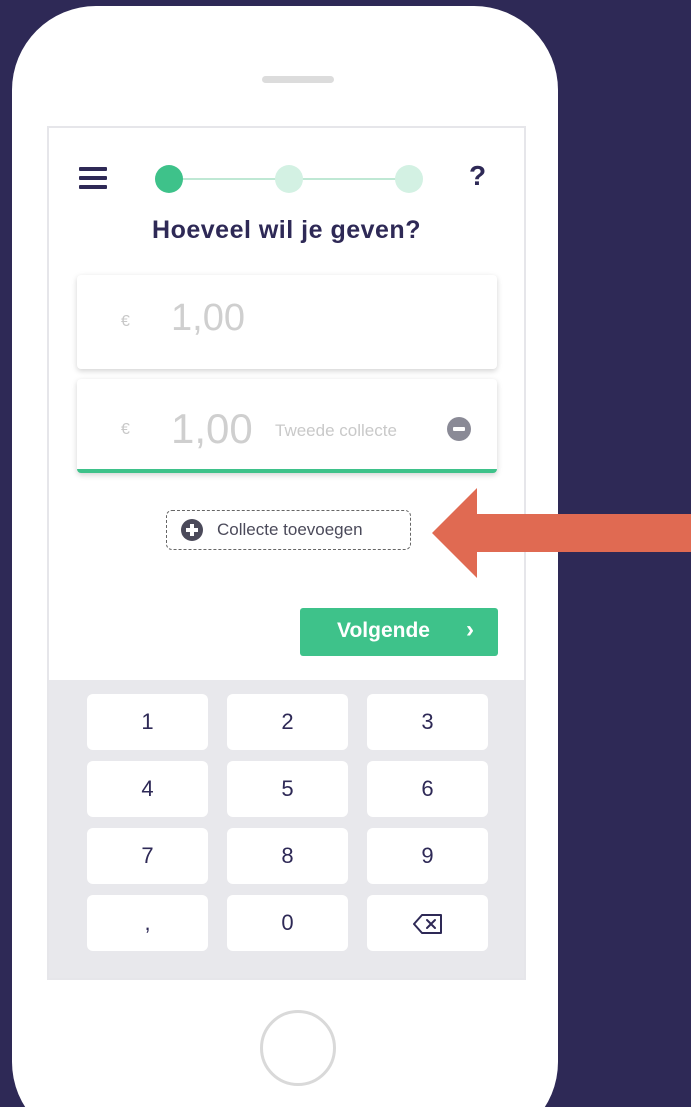  Describe the element at coordinates (298, 79) in the screenshot. I see `phone-speaker` at that location.